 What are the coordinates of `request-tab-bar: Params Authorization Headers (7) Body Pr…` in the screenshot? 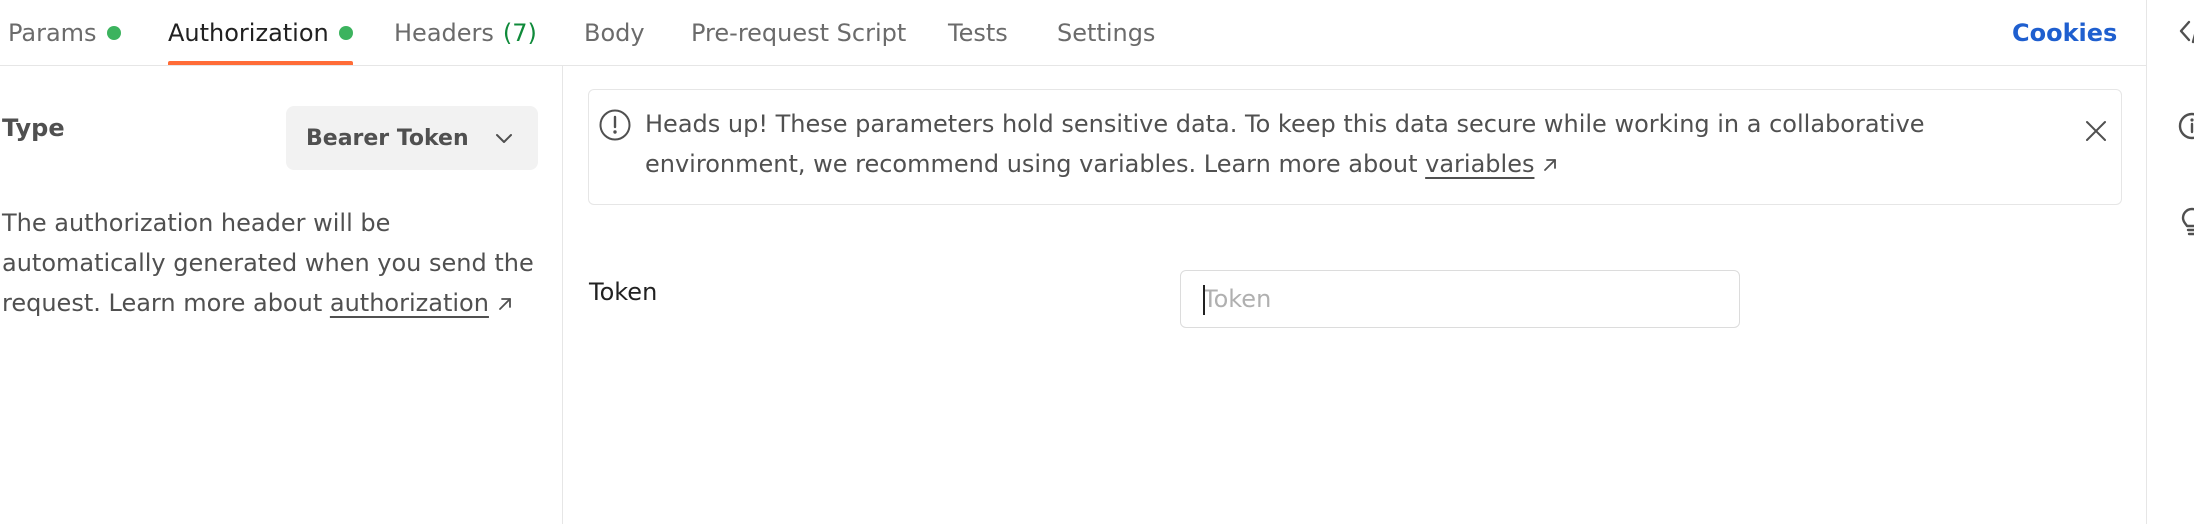 It's located at (1073, 33).